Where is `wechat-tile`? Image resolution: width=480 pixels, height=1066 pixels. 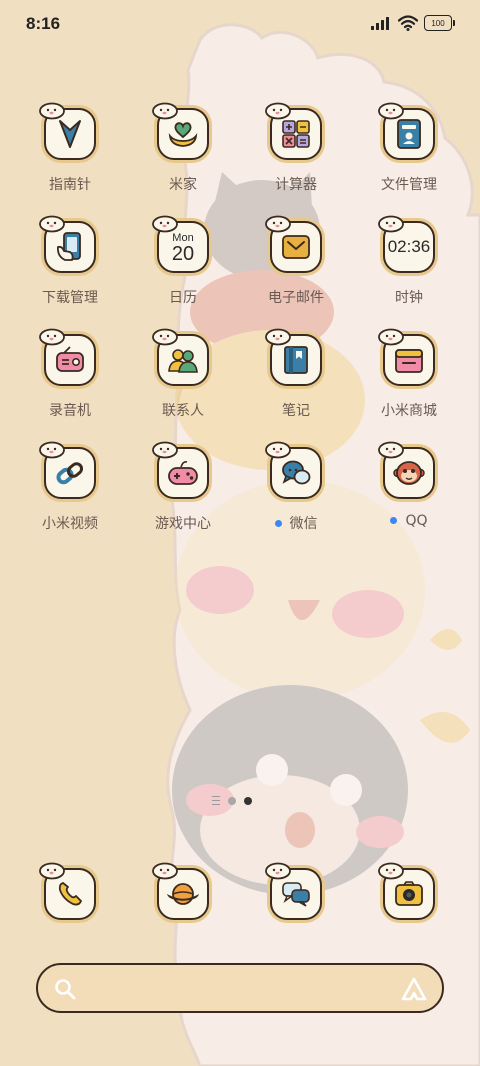 wechat-tile is located at coordinates (293, 470).